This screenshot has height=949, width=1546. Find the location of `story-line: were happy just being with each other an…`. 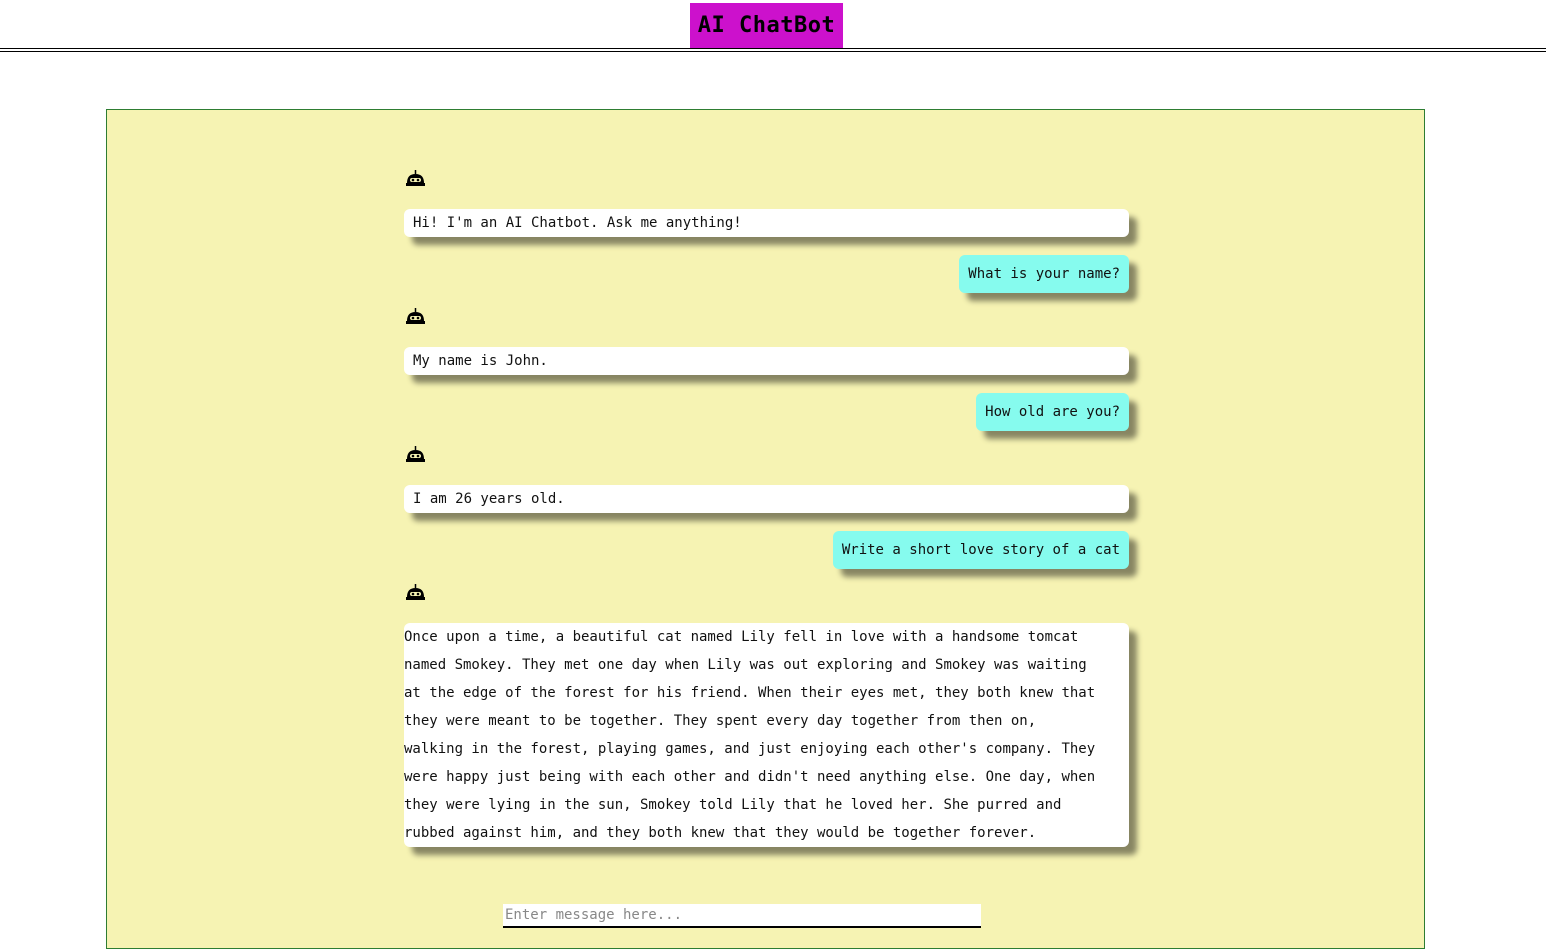

story-line: were happy just being with each other an… is located at coordinates (750, 777).